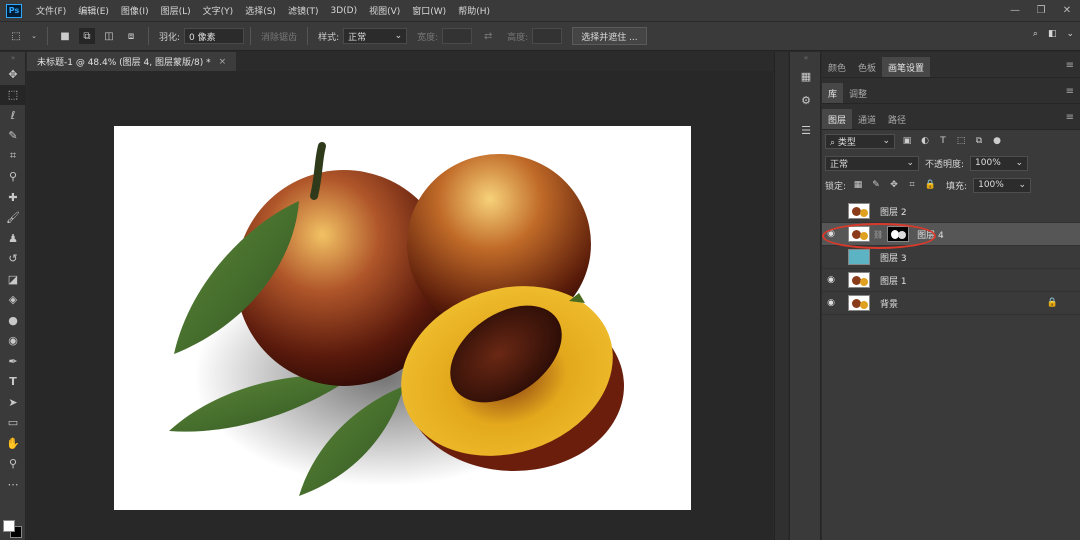 The width and height of the screenshot is (1080, 540). Describe the element at coordinates (109, 36) in the screenshot. I see `subtract-selection-icon: ◫` at that location.